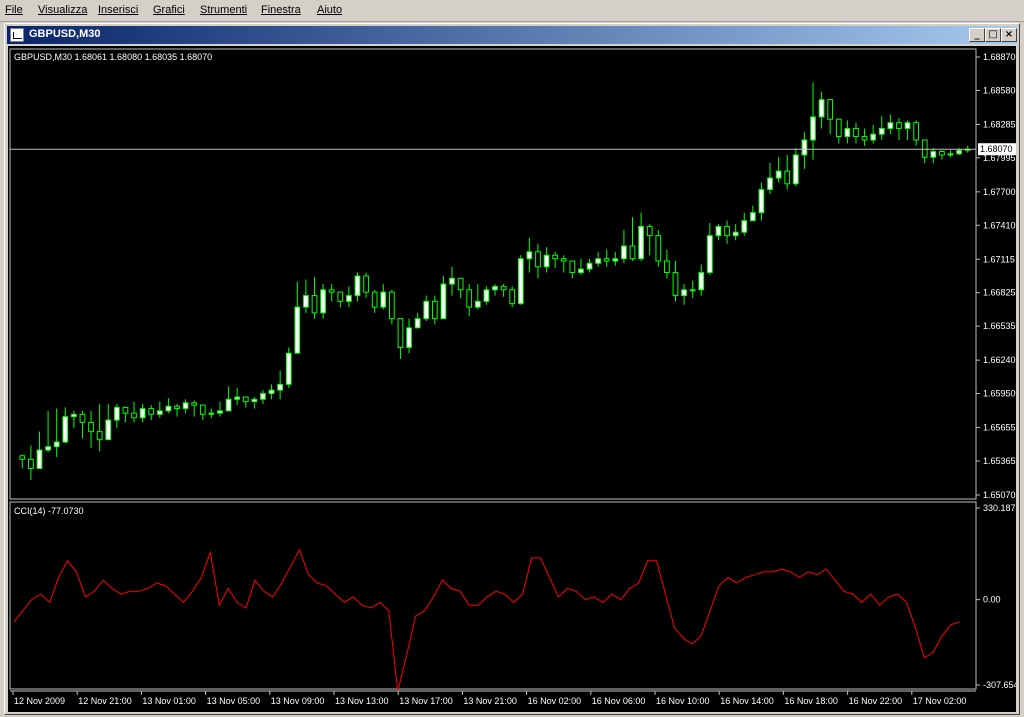 The width and height of the screenshot is (1024, 717). I want to click on menu-item-file: File, so click(14, 10).